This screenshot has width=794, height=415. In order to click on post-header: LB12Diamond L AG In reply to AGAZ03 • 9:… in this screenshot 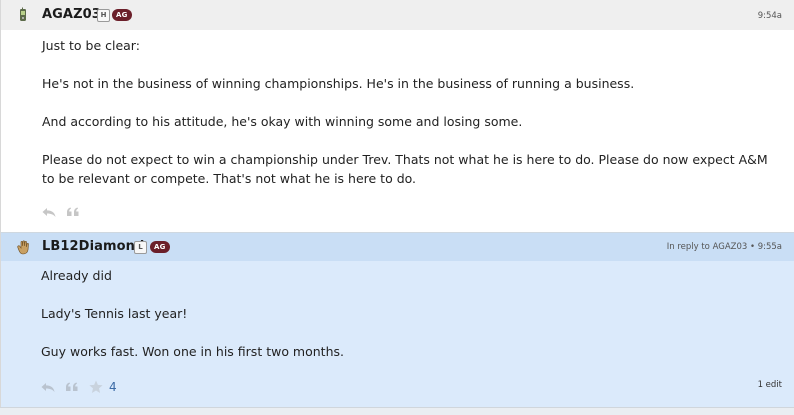, I will do `click(397, 247)`.